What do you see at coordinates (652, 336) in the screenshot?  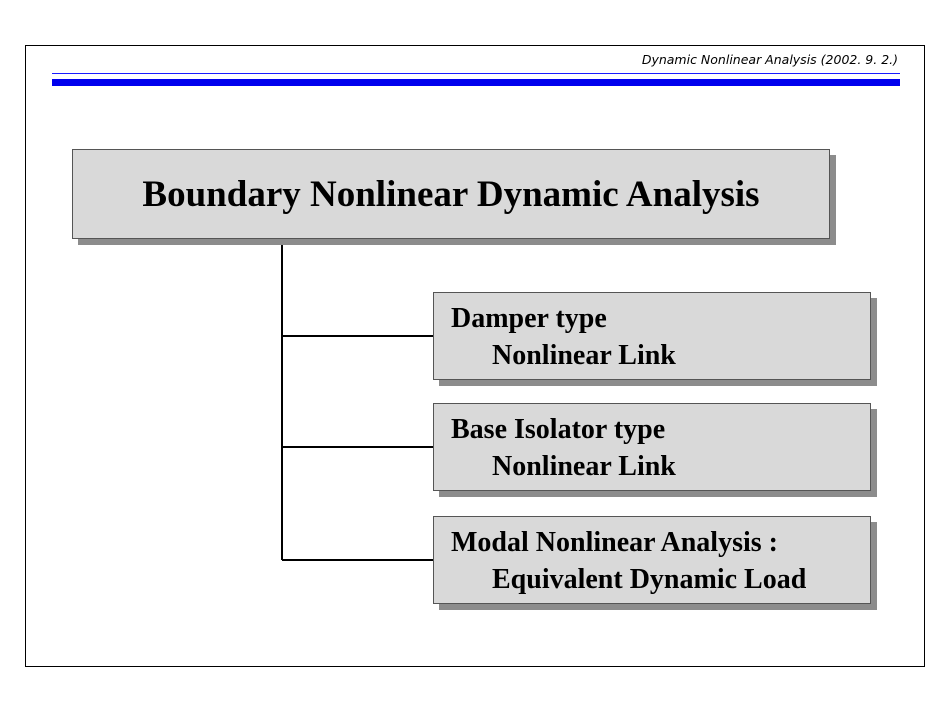 I see `child-node-damper: Damper type Nonlinear Link` at bounding box center [652, 336].